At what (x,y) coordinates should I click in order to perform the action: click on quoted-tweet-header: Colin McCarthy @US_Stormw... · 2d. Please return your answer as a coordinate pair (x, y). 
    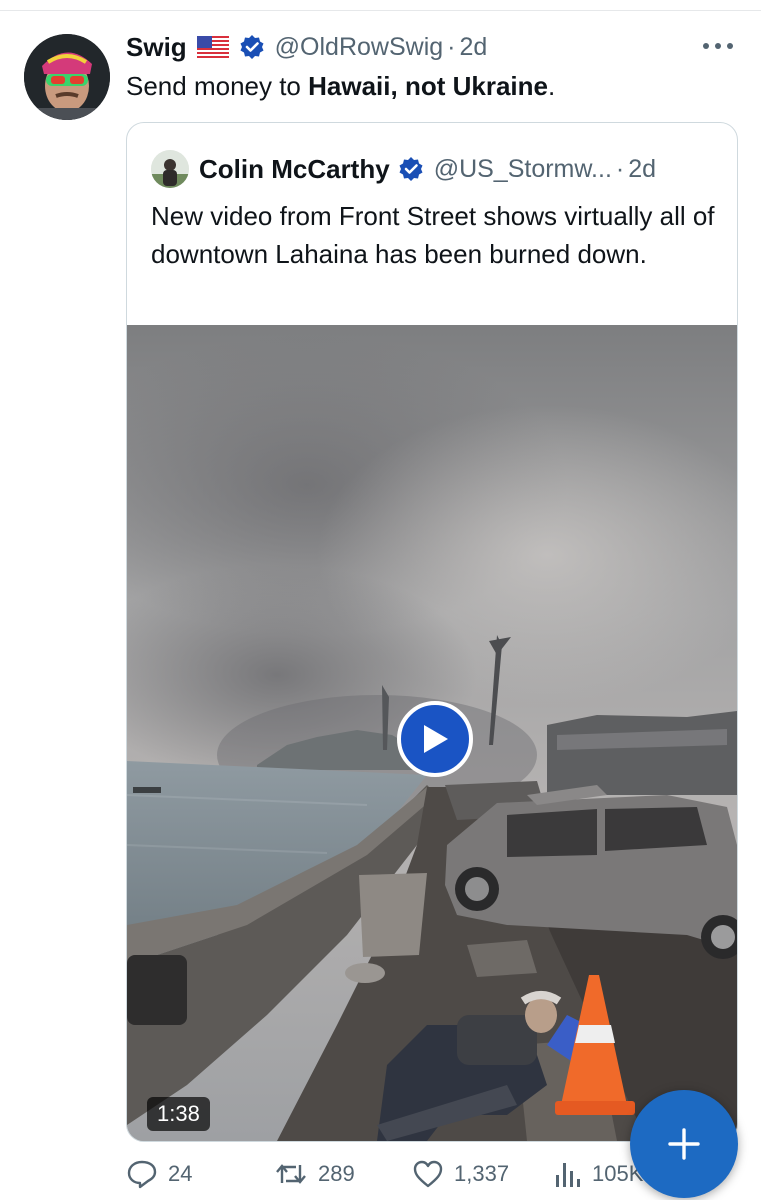
    Looking at the image, I should click on (403, 169).